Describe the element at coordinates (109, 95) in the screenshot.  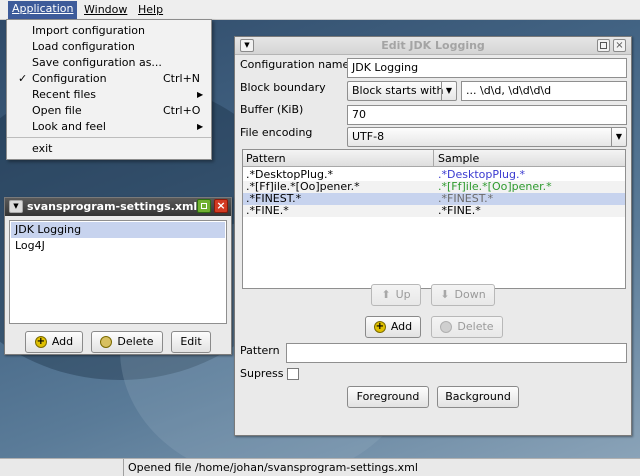
I see `menu-item-recent-files: Recent files ▶` at that location.